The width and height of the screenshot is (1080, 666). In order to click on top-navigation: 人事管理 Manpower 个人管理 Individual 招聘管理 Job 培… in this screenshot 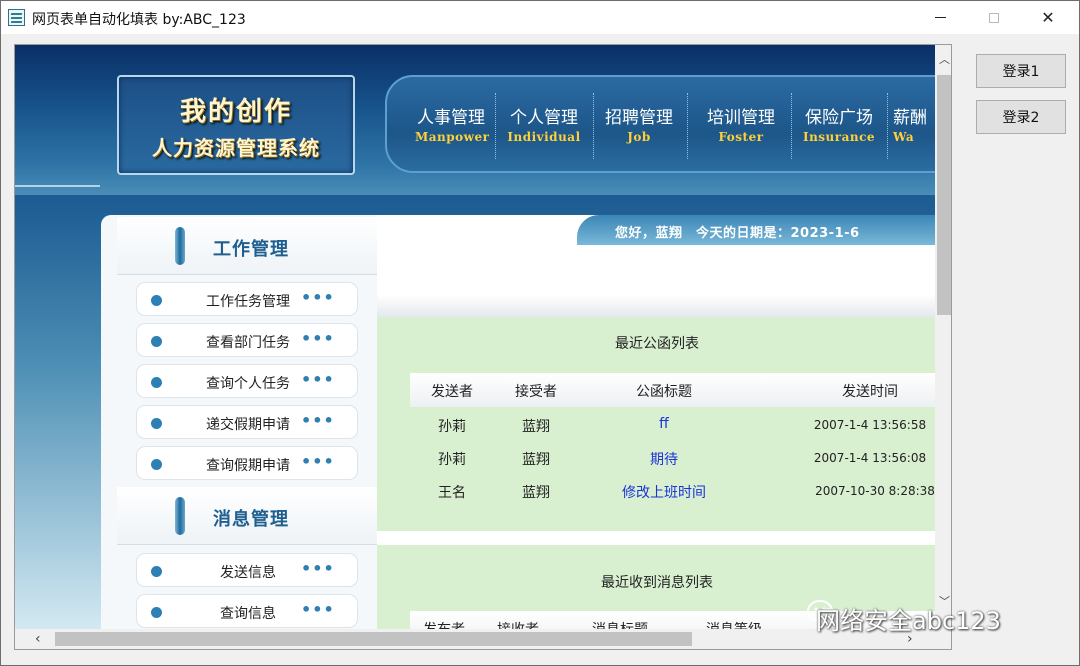, I will do `click(660, 124)`.